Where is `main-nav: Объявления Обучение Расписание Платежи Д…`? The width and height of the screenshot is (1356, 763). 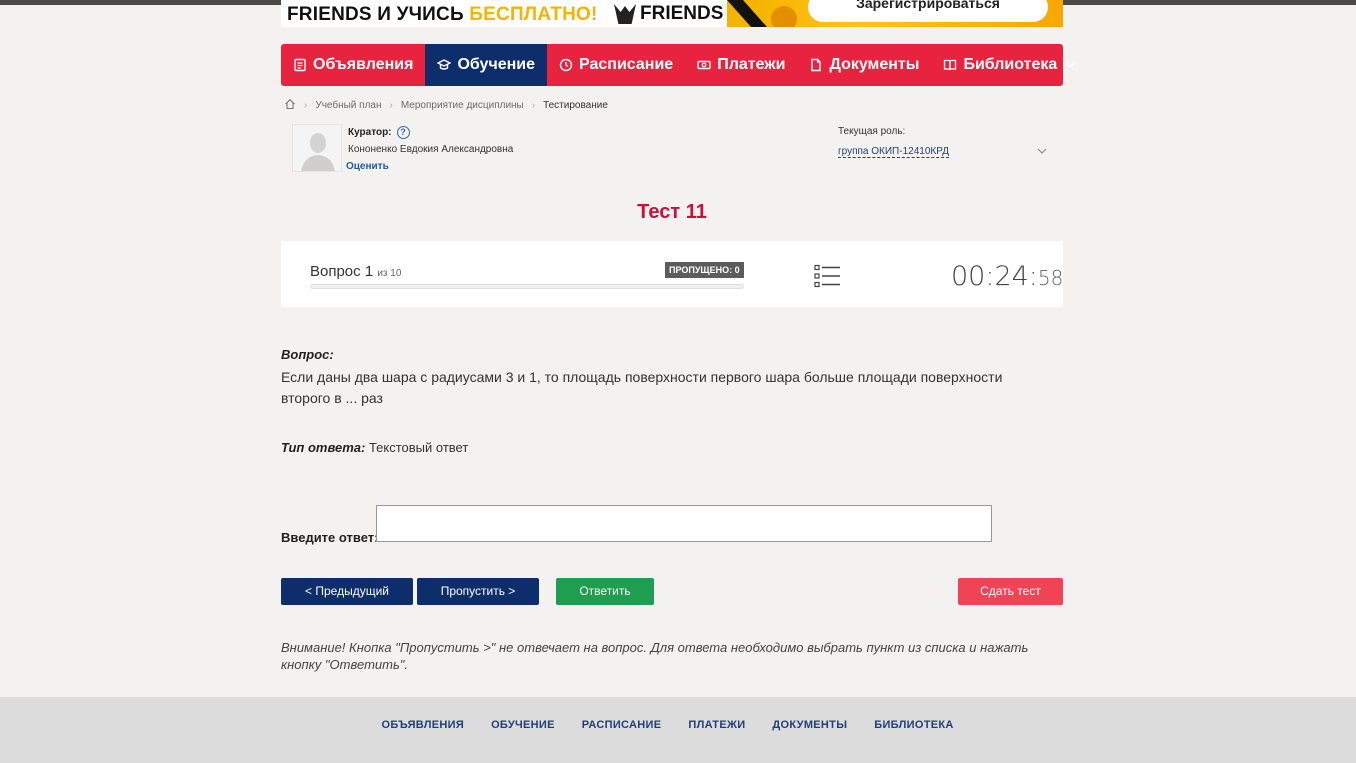 main-nav: Объявления Обучение Расписание Платежи Д… is located at coordinates (678, 65).